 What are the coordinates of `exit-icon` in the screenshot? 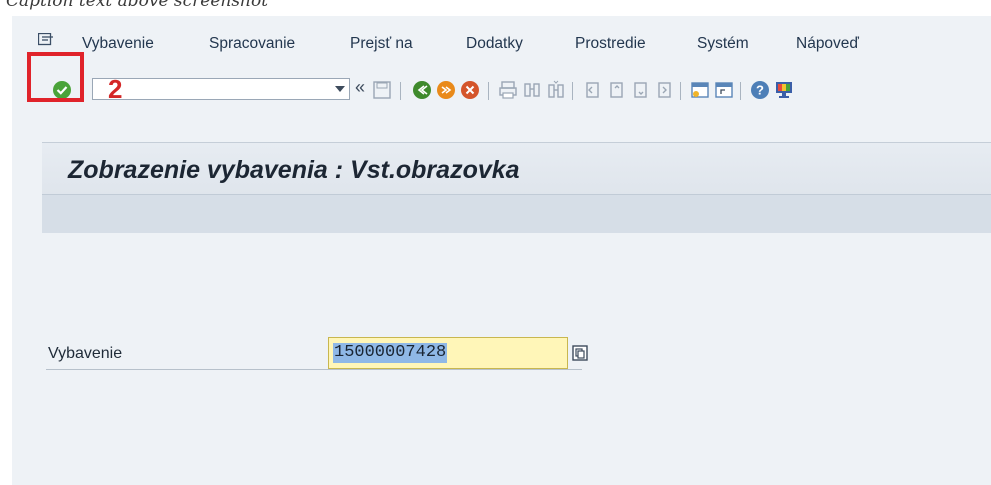 It's located at (446, 90).